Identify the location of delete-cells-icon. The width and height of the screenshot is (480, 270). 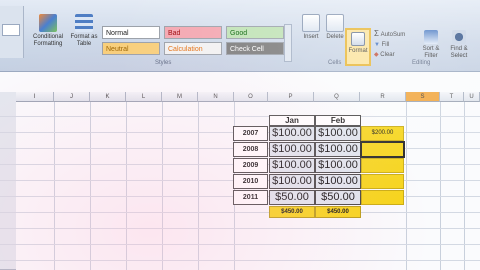
(335, 23).